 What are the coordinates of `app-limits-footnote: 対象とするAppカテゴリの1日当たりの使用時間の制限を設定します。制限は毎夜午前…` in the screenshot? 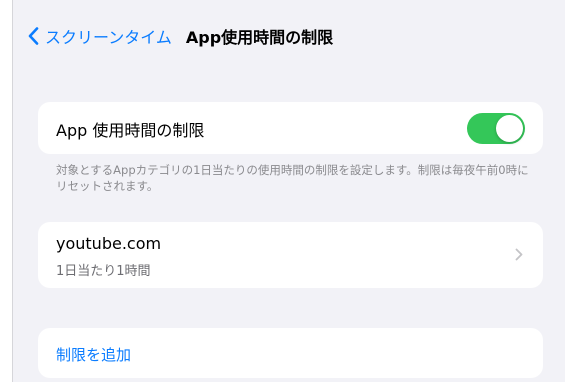 It's located at (292, 178).